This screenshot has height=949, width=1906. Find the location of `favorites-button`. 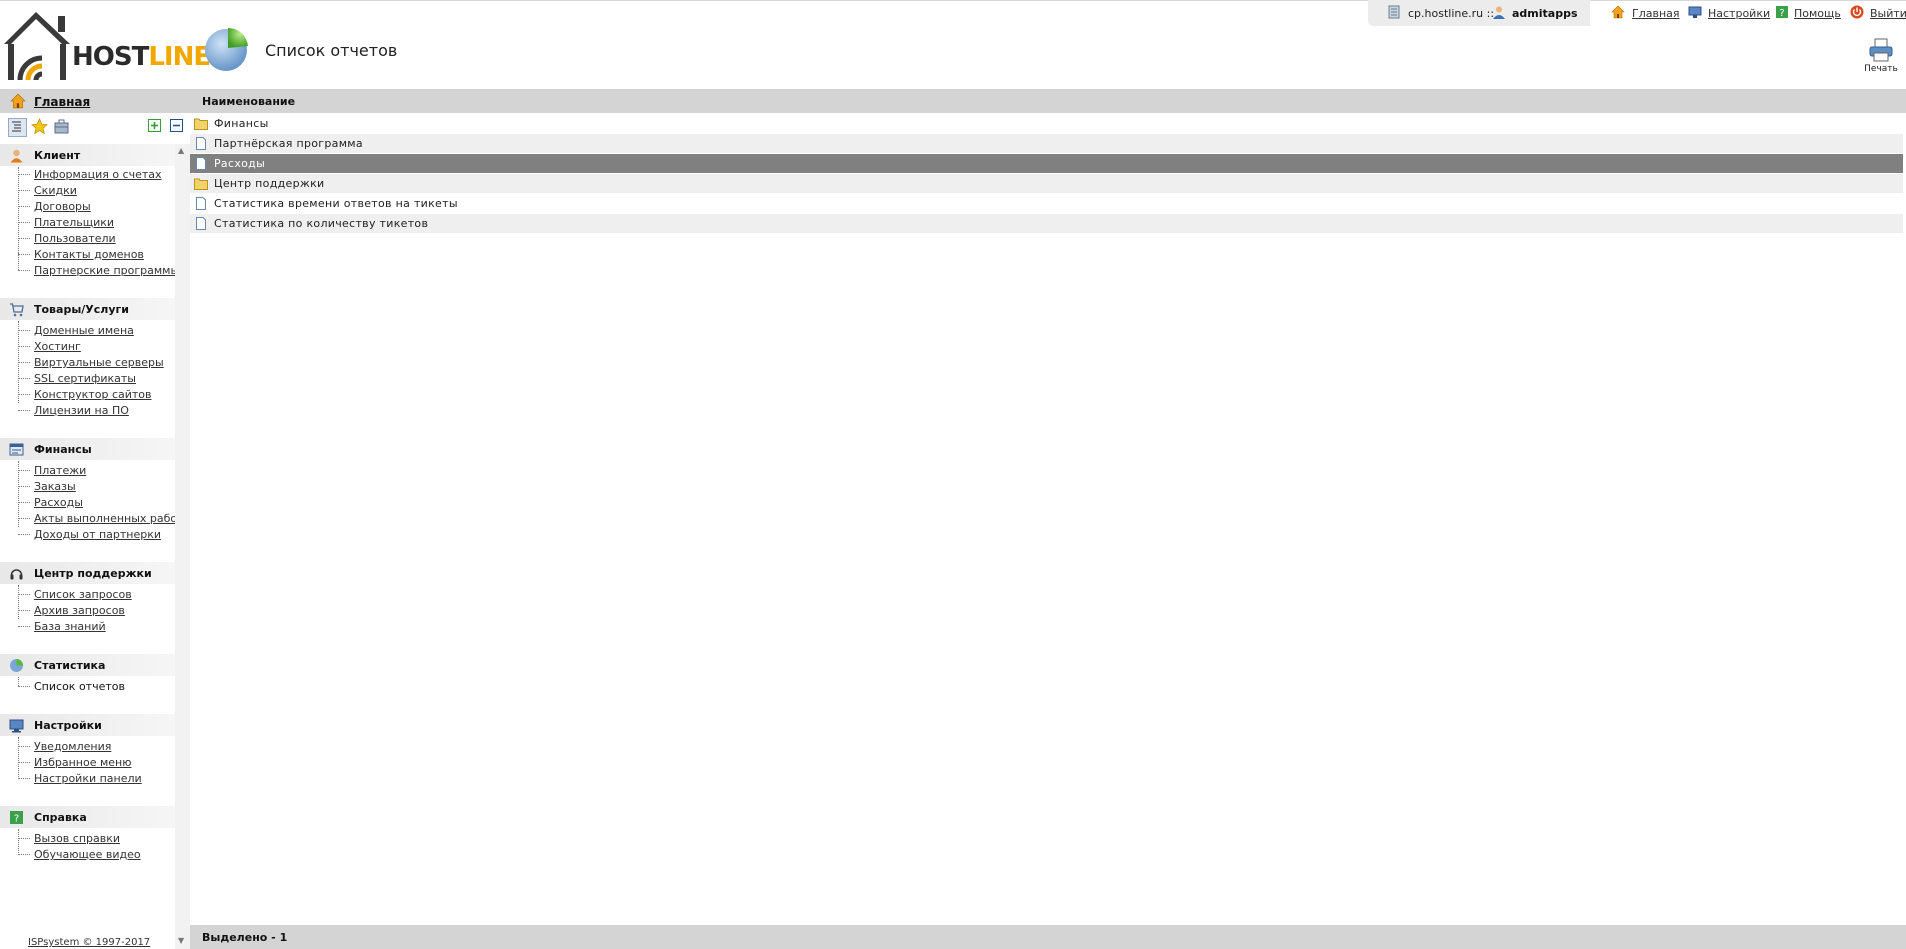

favorites-button is located at coordinates (39, 126).